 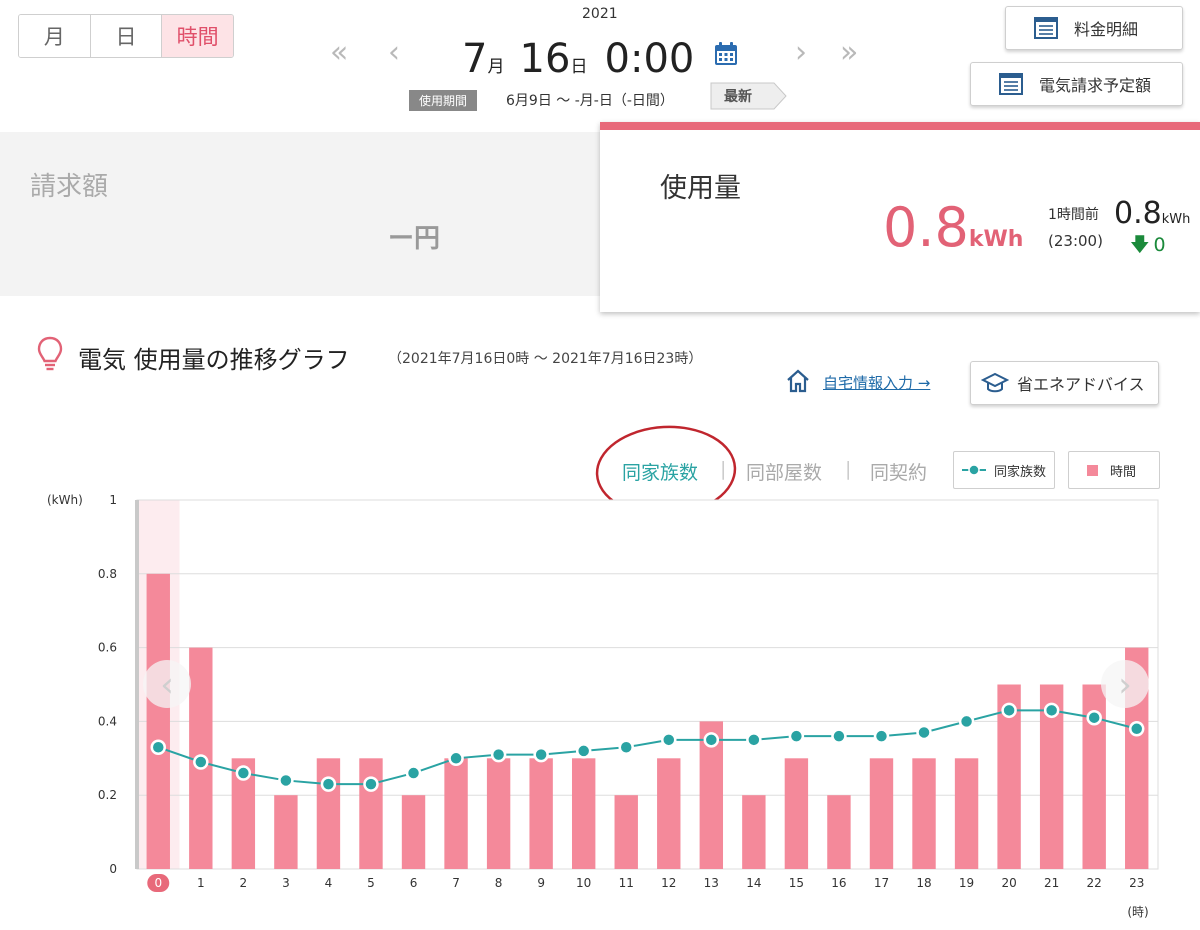 I want to click on billing-panel: 請求額 ー円, so click(x=300, y=214).